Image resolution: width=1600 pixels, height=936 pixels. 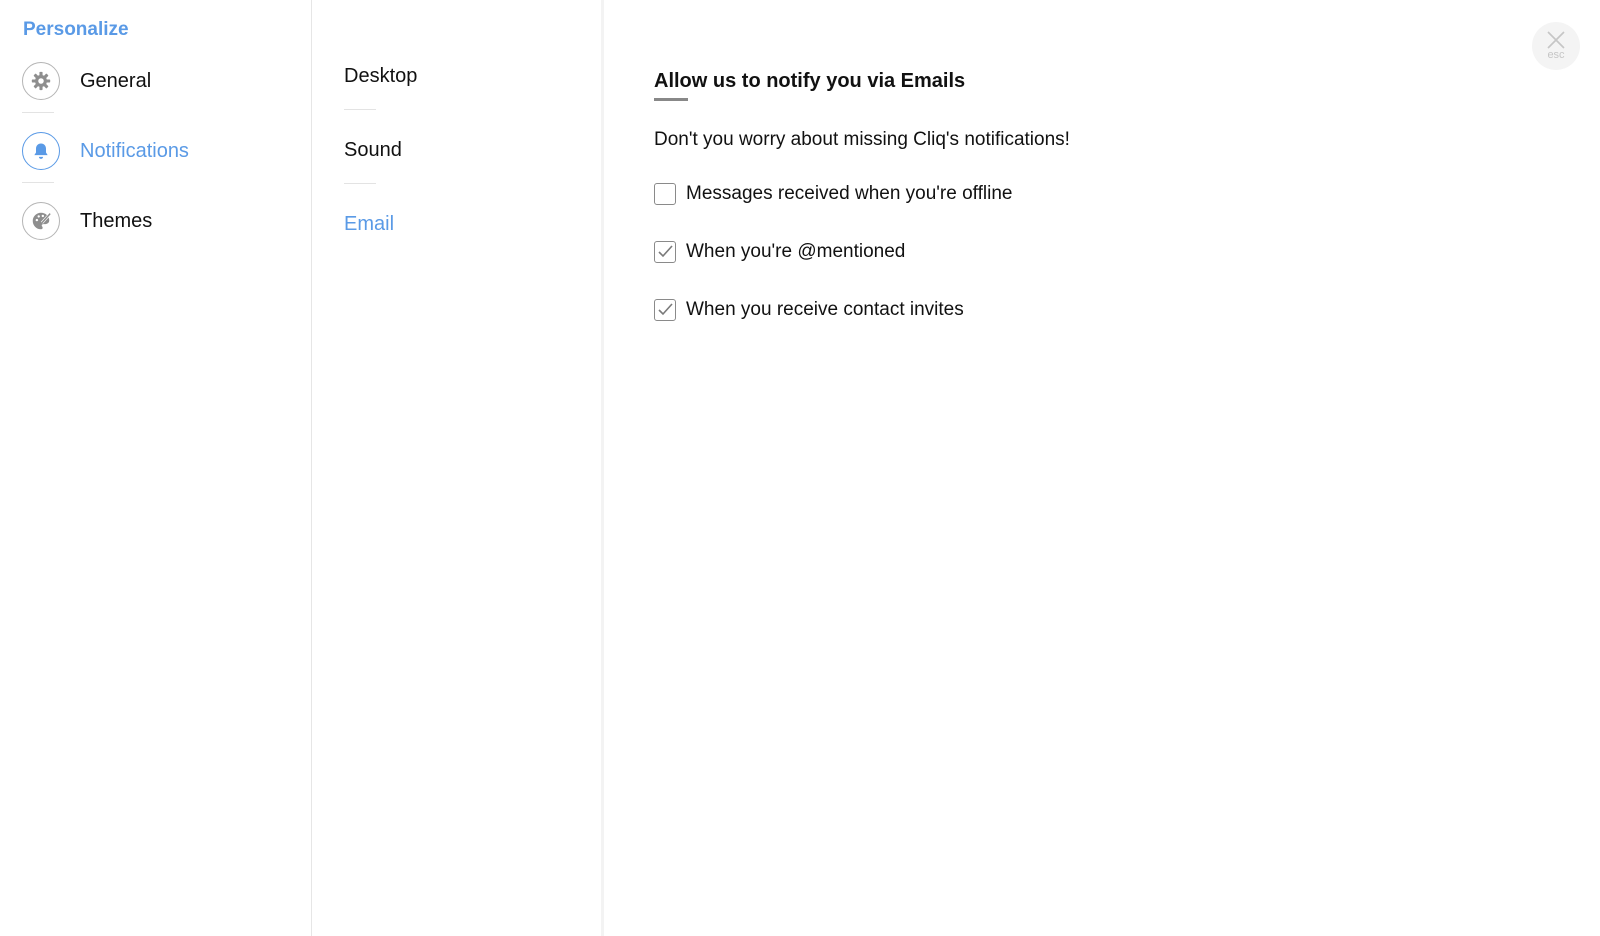 What do you see at coordinates (41, 81) in the screenshot?
I see `gear-icon` at bounding box center [41, 81].